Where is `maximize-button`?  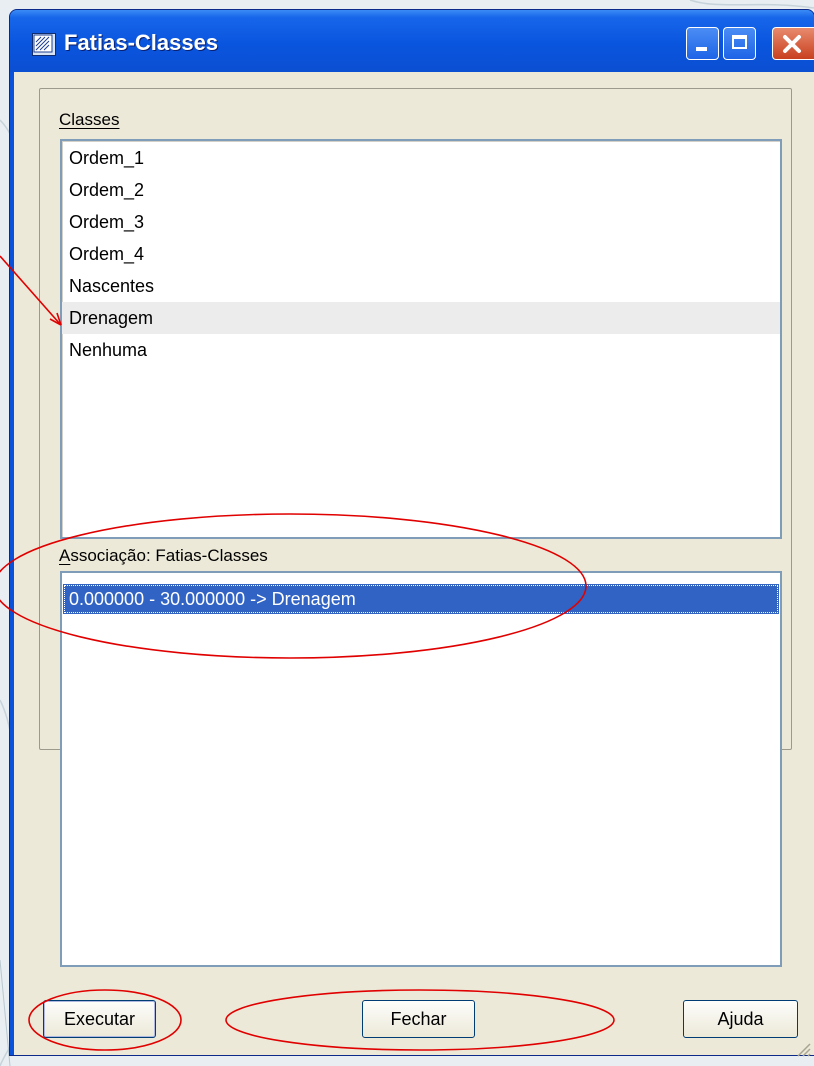 maximize-button is located at coordinates (739, 43).